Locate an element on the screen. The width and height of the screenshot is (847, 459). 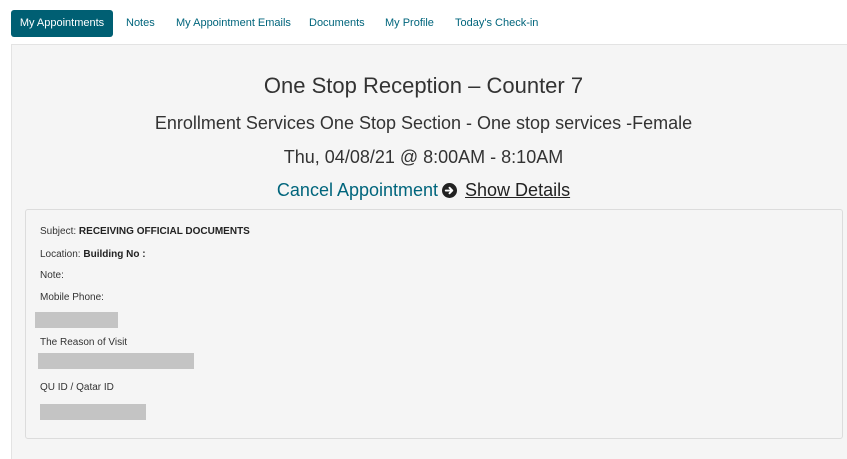
tab-my-profile: My Profile is located at coordinates (409, 23).